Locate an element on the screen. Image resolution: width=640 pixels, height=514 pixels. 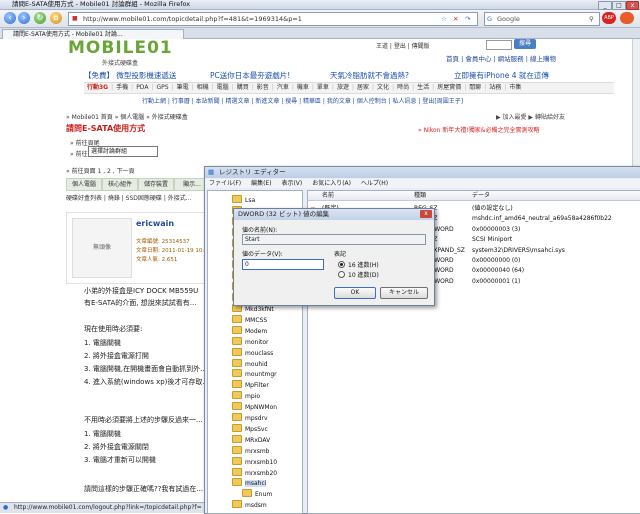
registry-key: msahci is located at coordinates (249, 483).